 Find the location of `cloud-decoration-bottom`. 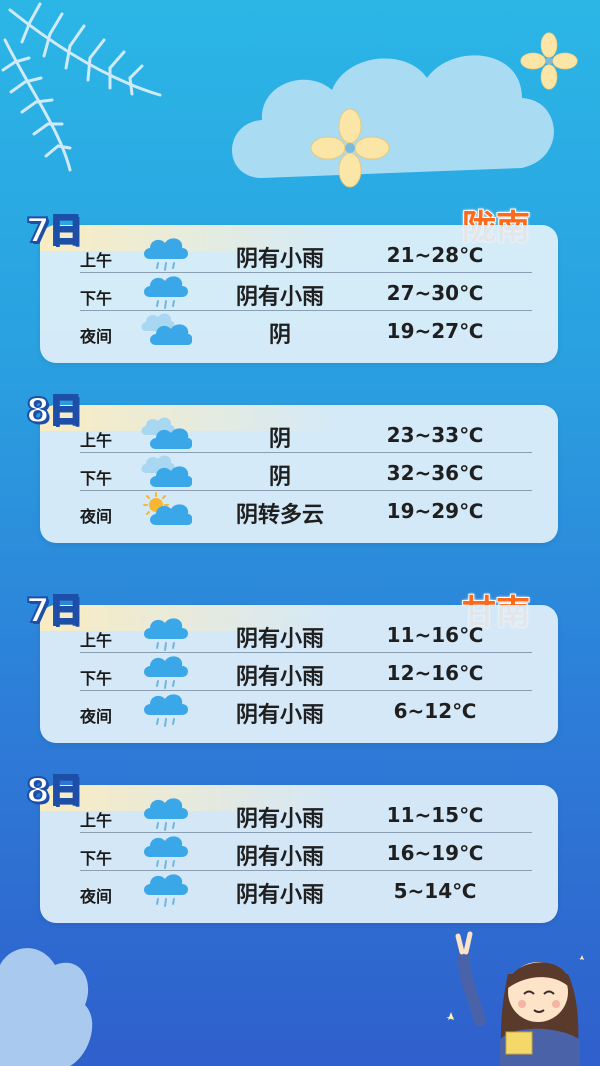

cloud-decoration-bottom is located at coordinates (46, 1007).